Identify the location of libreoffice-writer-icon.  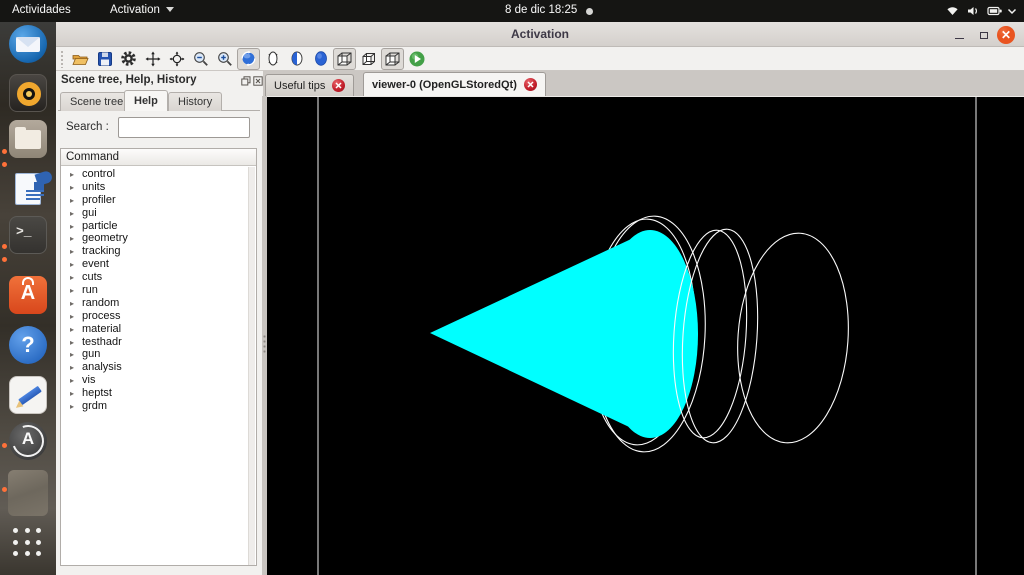
(31, 188).